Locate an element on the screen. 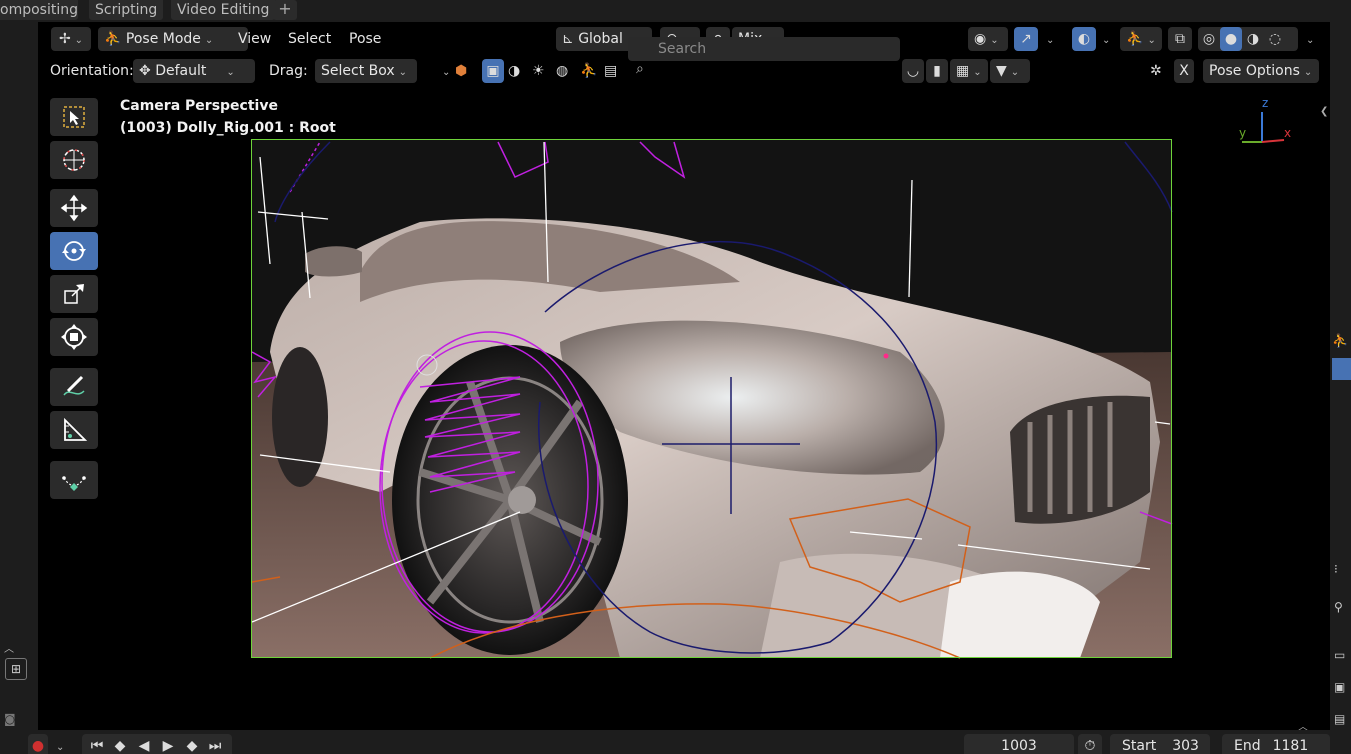 This screenshot has height=754, width=1351. world-filter-icon: ◍ is located at coordinates (566, 71).